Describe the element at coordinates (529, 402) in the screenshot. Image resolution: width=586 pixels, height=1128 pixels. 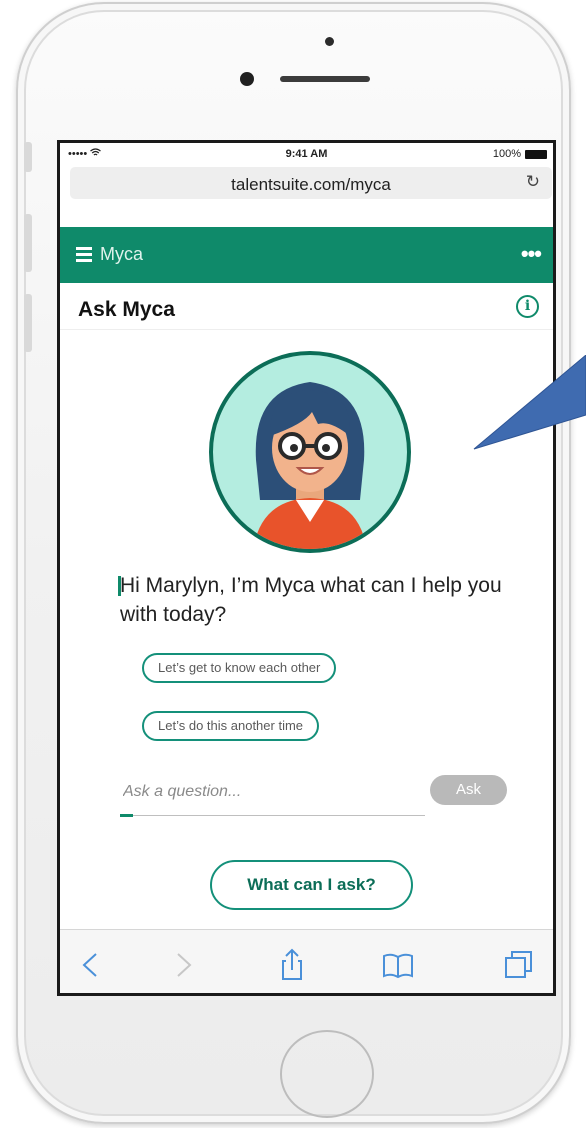
I see `callout-arrow` at that location.